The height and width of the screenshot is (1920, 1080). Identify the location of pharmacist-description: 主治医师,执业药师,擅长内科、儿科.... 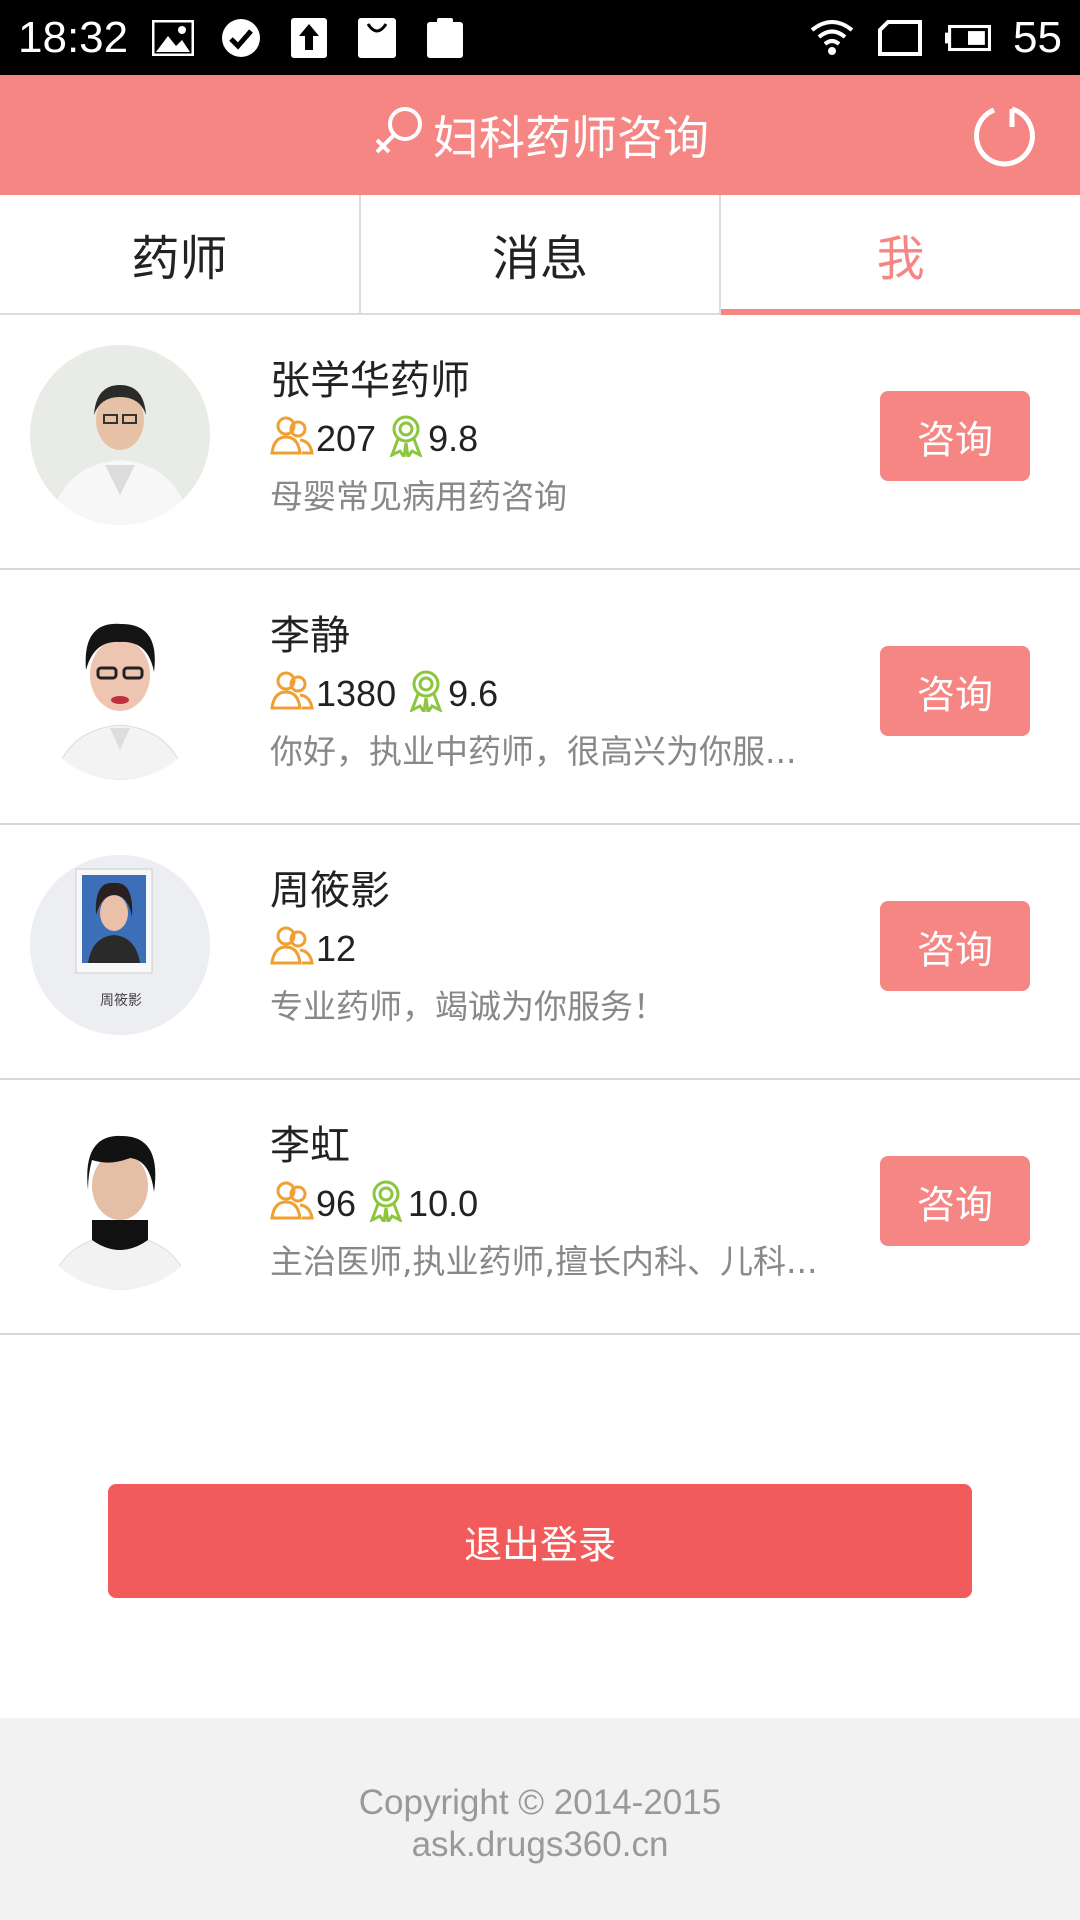
(544, 1261).